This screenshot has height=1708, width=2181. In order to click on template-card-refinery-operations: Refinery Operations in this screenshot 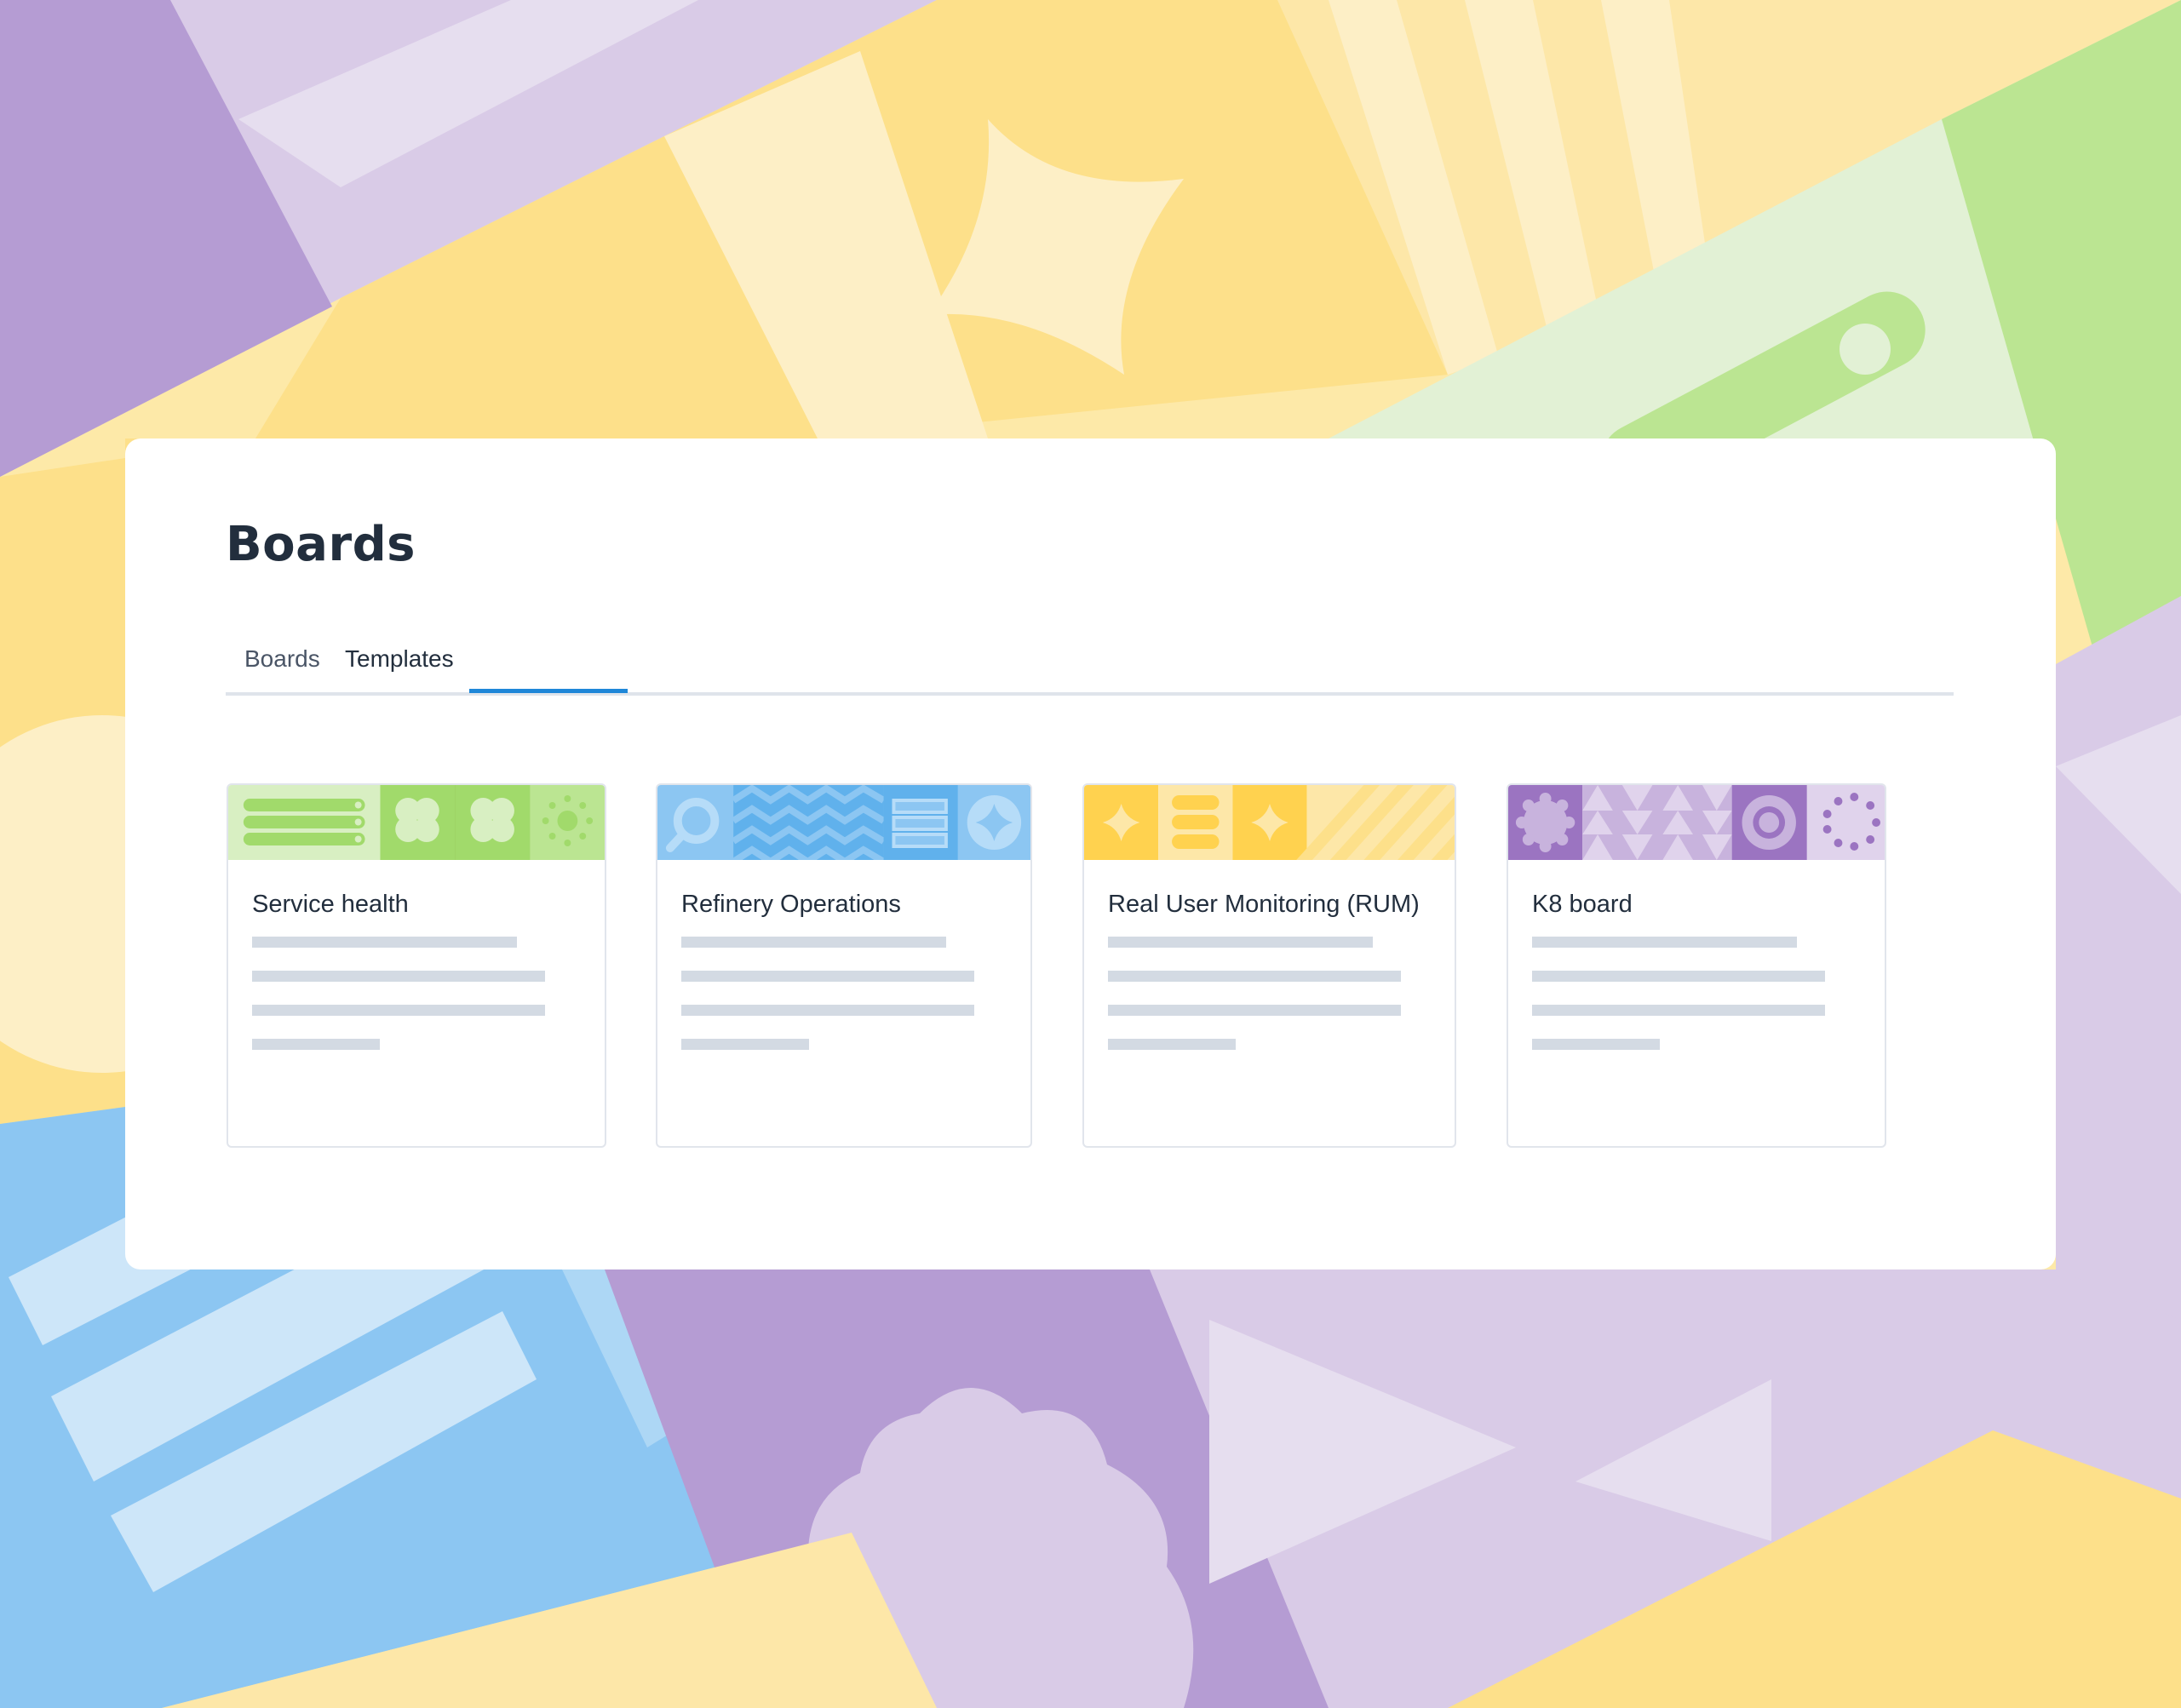, I will do `click(844, 965)`.